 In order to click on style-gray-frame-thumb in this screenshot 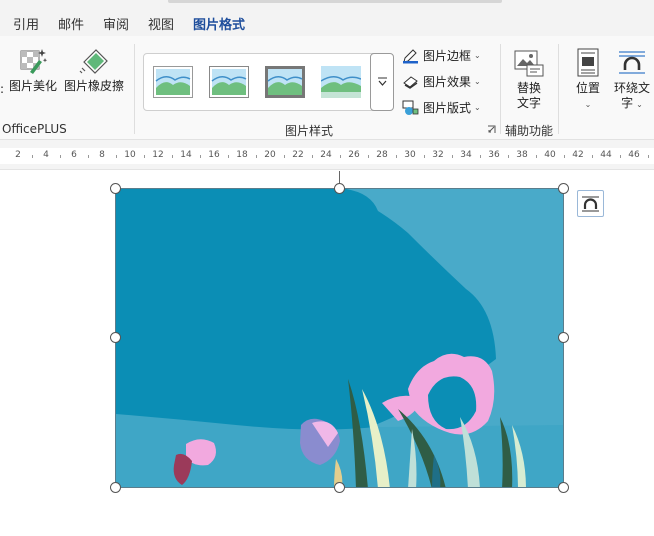, I will do `click(285, 82)`.